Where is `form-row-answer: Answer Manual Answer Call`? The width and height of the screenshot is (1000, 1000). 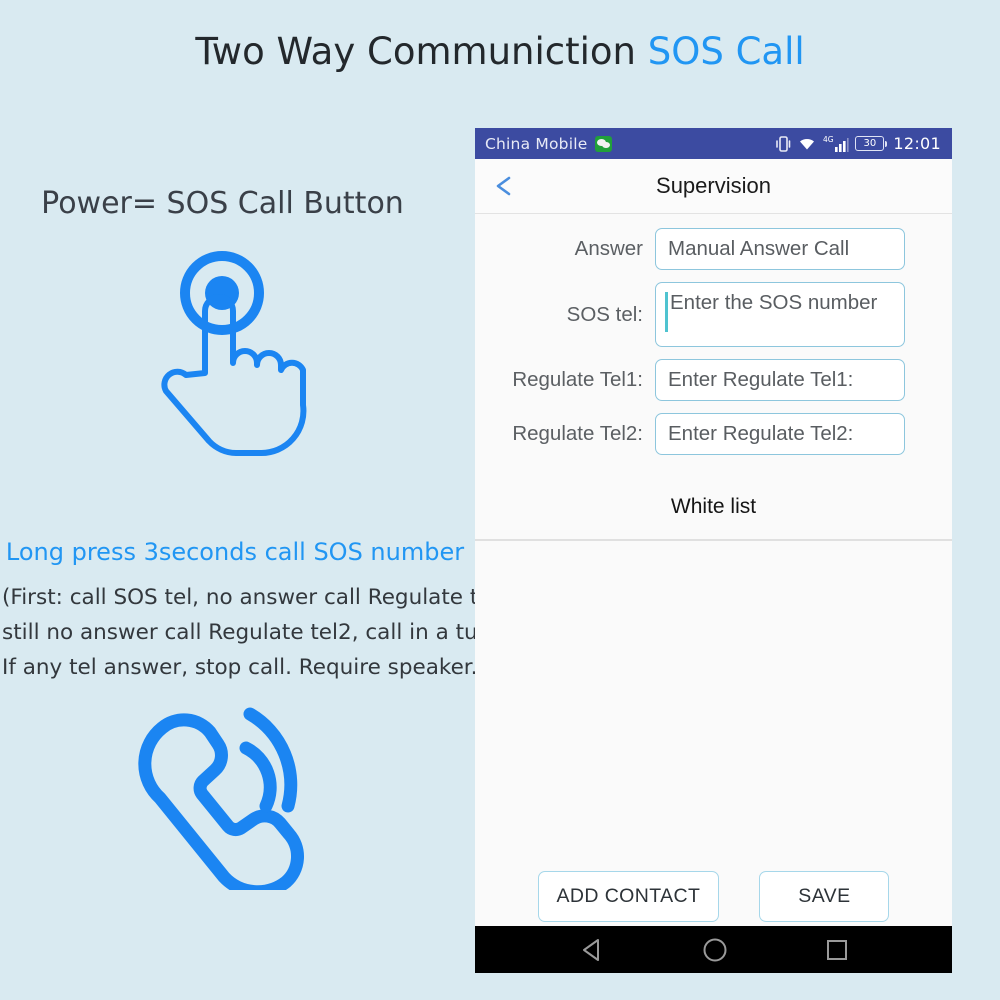 form-row-answer: Answer Manual Answer Call is located at coordinates (690, 249).